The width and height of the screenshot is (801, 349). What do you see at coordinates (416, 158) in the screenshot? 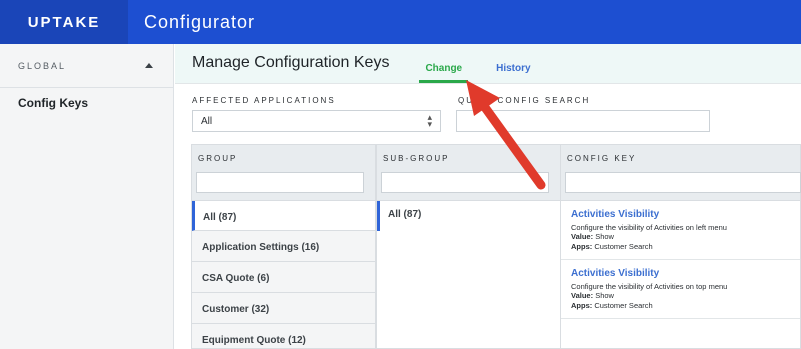
I see `subgroup-column-title: SUB-GROUP` at bounding box center [416, 158].